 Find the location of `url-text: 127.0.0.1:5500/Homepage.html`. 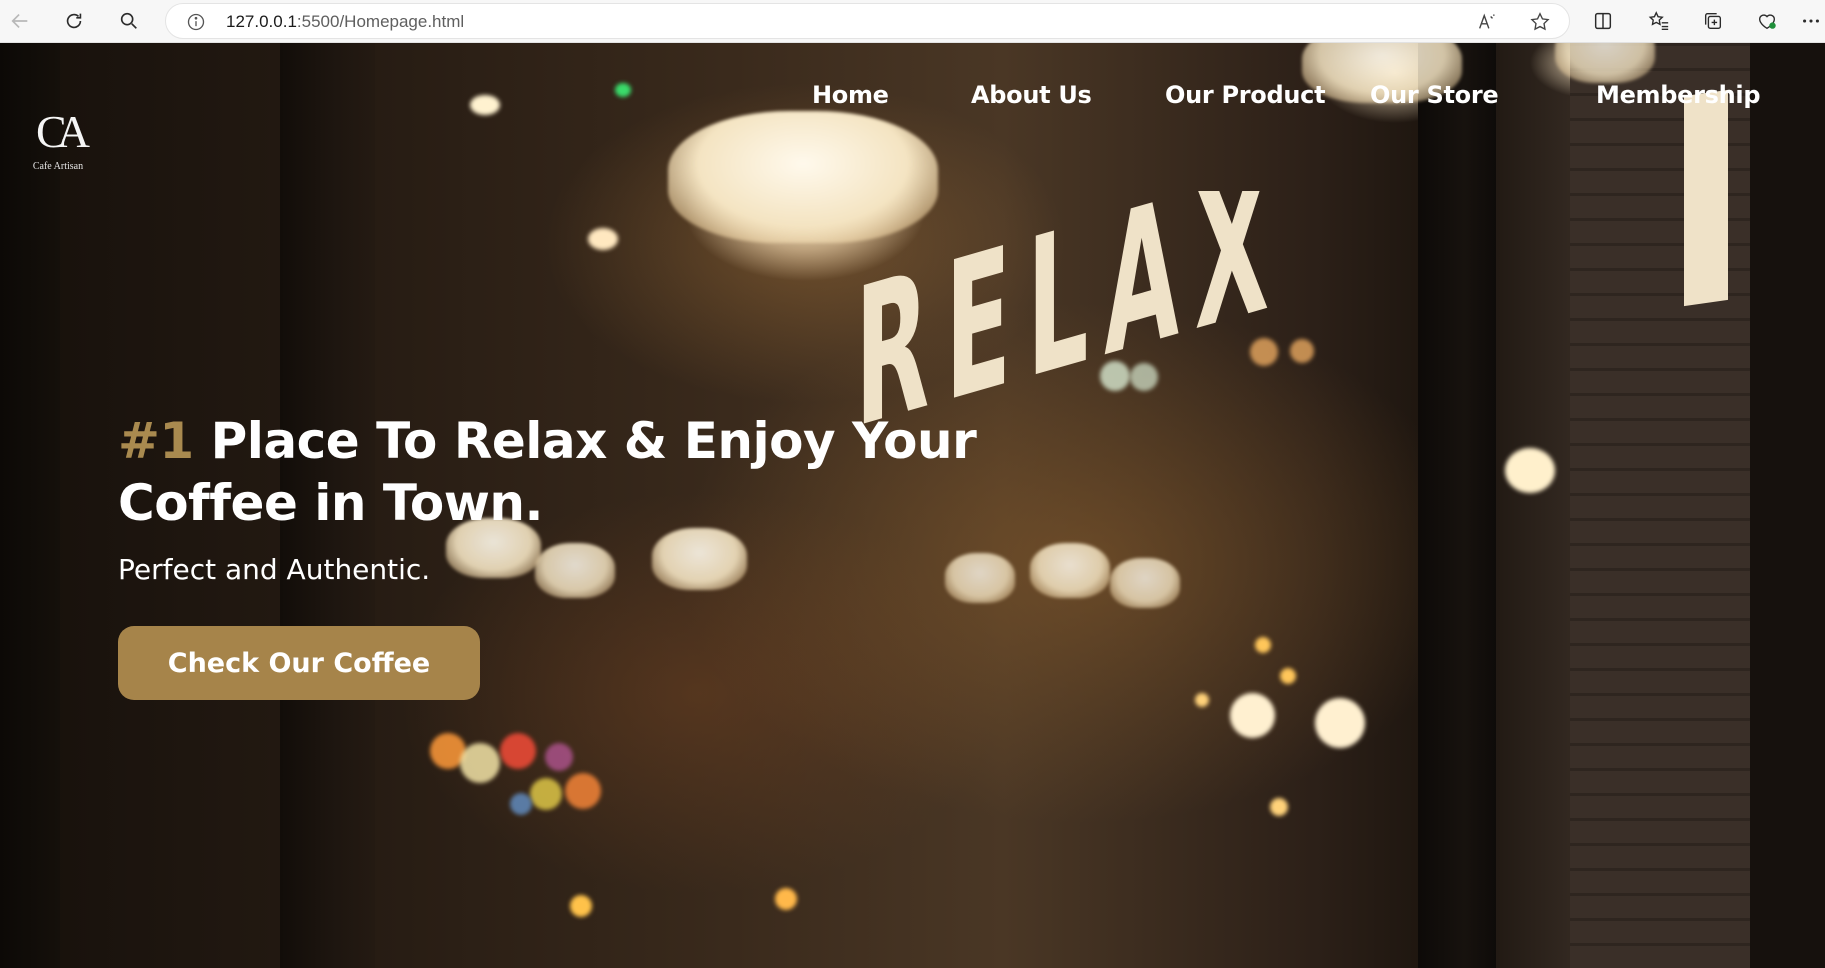

url-text: 127.0.0.1:5500/Homepage.html is located at coordinates (345, 22).